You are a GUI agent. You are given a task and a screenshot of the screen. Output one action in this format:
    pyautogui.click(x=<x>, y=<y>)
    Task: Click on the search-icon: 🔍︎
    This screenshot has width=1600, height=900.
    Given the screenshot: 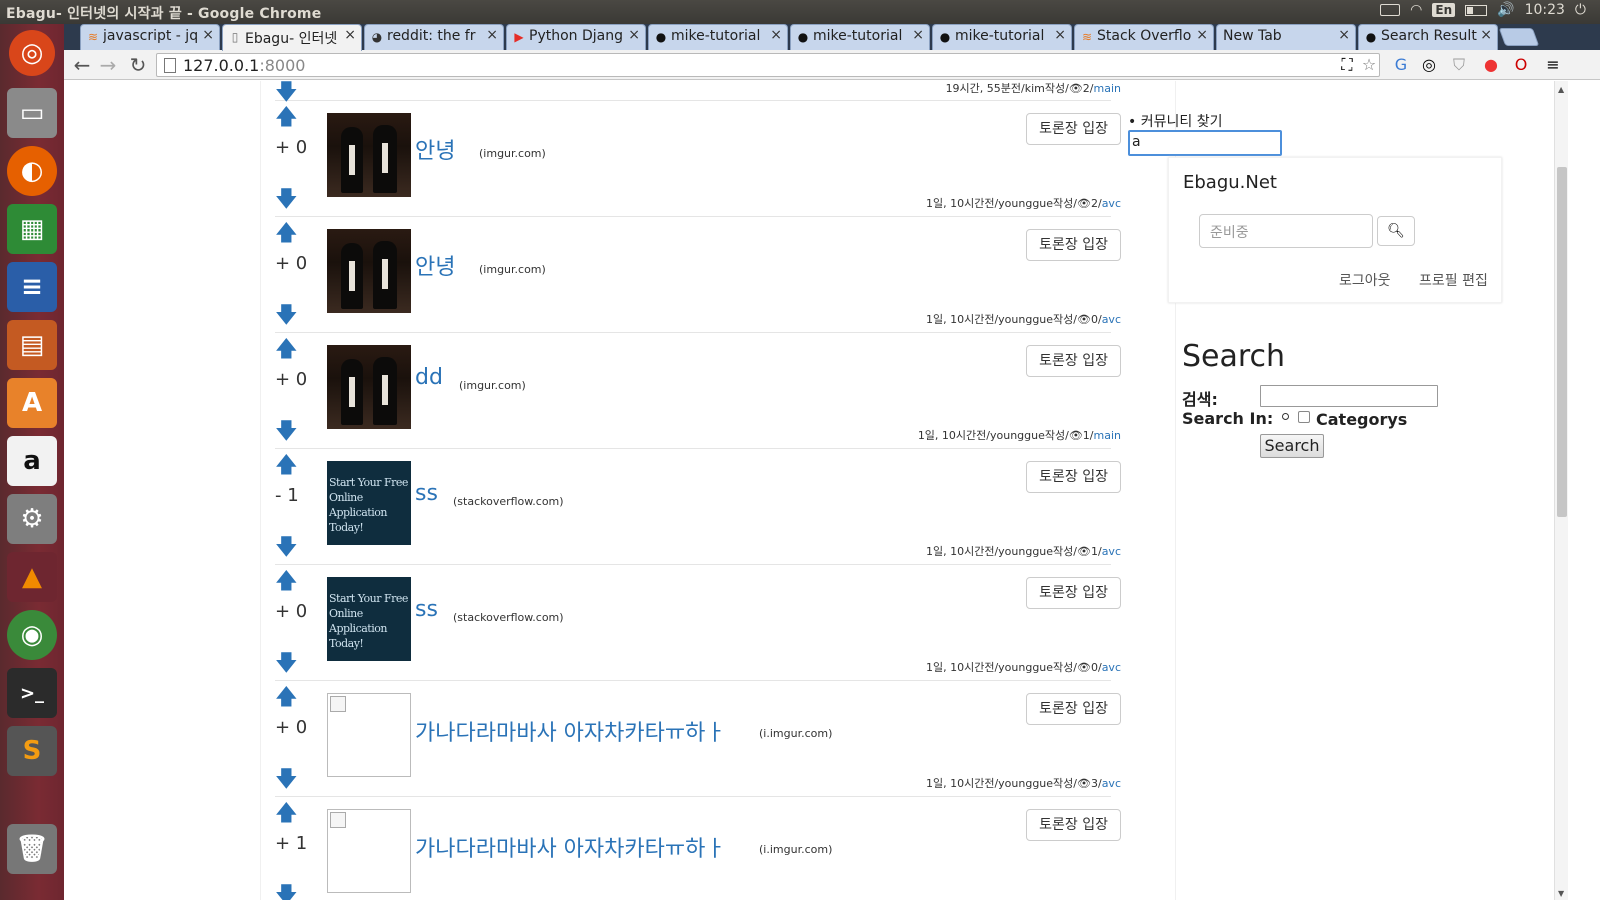 What is the action you would take?
    pyautogui.click(x=1396, y=231)
    